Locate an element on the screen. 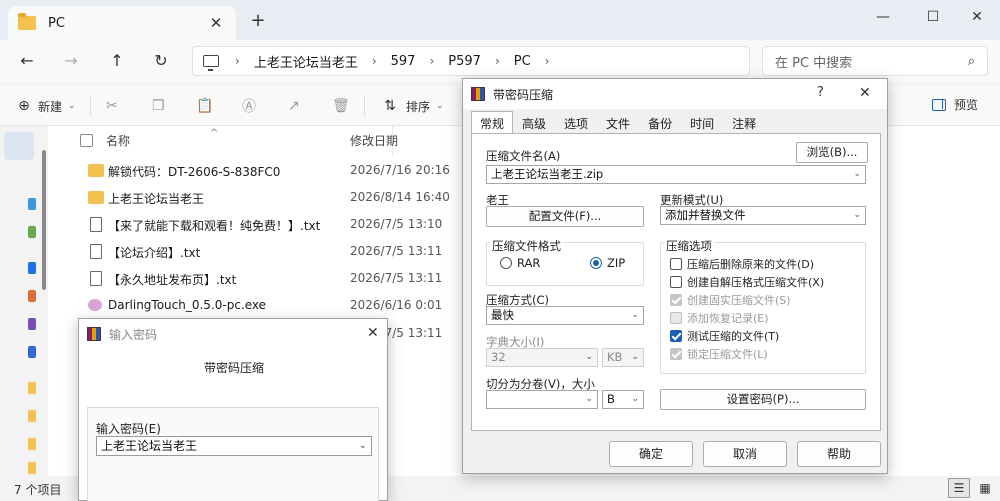  file-date: 2026/7/5 13:11 is located at coordinates (396, 251).